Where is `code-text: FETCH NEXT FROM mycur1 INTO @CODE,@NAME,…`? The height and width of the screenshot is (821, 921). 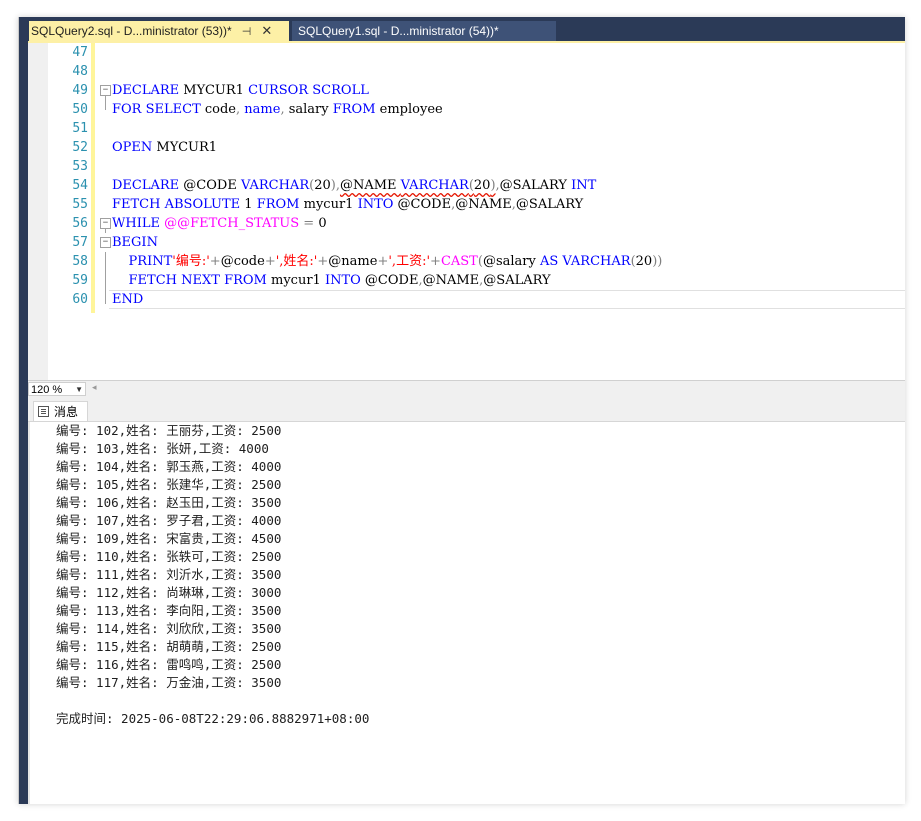
code-text: FETCH NEXT FROM mycur1 INTO @CODE,@NAME,… is located at coordinates (339, 280).